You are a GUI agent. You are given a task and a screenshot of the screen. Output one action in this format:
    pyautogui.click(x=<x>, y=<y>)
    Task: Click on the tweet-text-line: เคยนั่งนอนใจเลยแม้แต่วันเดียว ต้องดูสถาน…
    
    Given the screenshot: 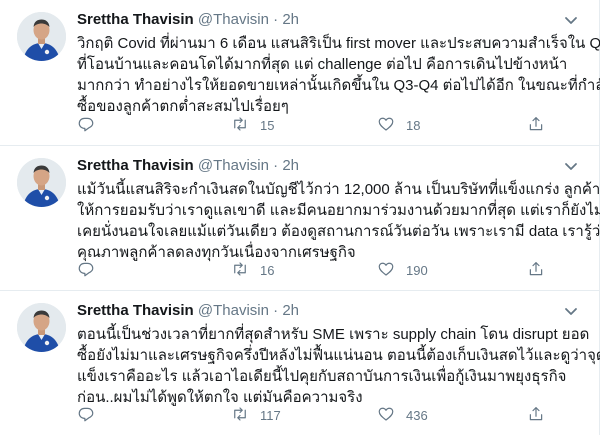 What is the action you would take?
    pyautogui.click(x=338, y=231)
    